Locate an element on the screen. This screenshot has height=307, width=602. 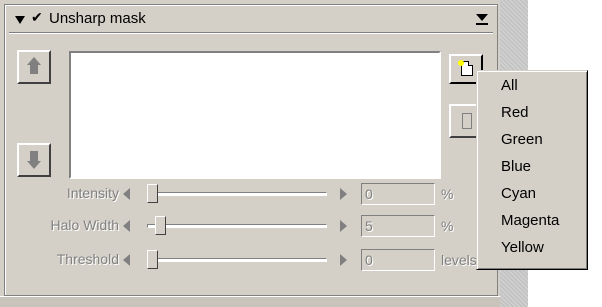
threshold-label: Threshold is located at coordinates (87, 259).